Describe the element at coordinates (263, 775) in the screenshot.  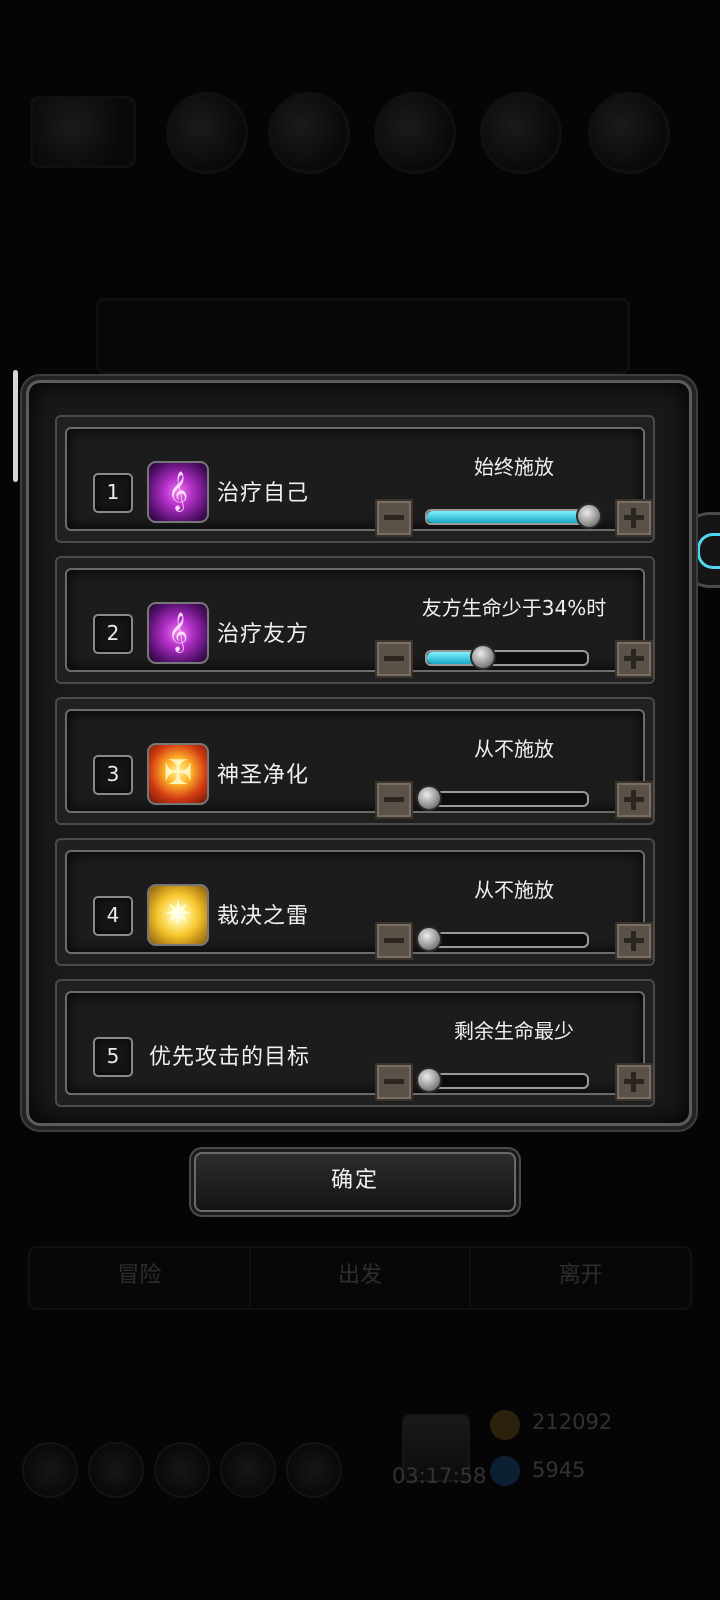
I see `skill-name: 神圣净化` at that location.